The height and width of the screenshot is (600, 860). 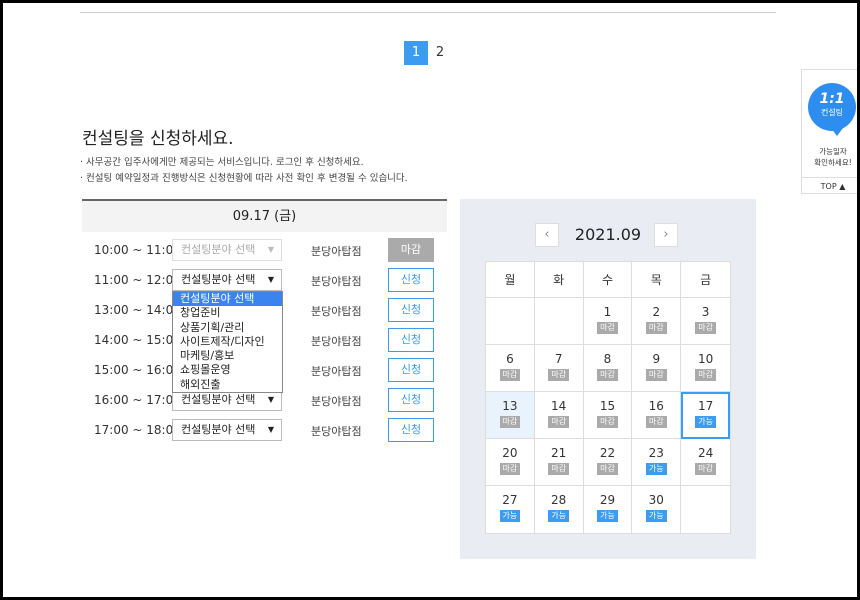 What do you see at coordinates (705, 509) in the screenshot?
I see `calendar-empty-day` at bounding box center [705, 509].